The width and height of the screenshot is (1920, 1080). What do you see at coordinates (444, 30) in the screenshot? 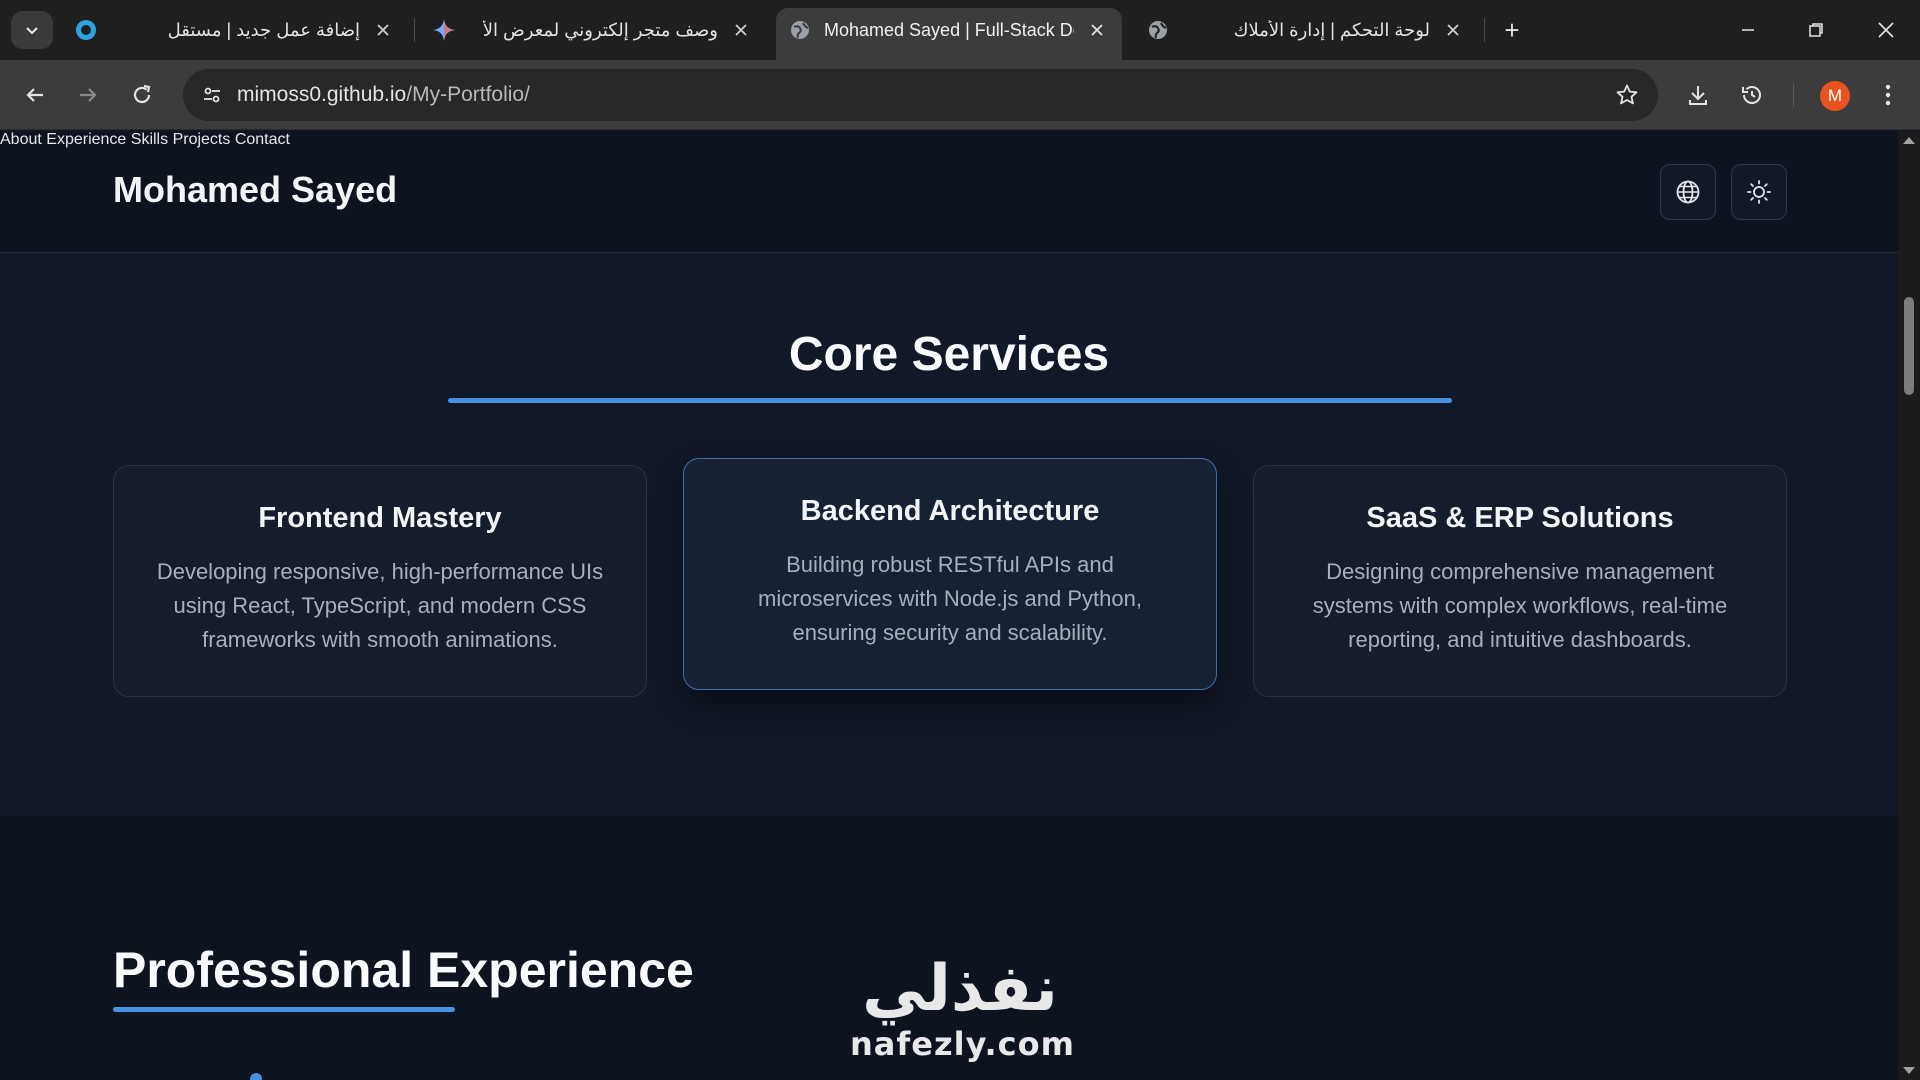
I see `gemini-sparkle-icon` at bounding box center [444, 30].